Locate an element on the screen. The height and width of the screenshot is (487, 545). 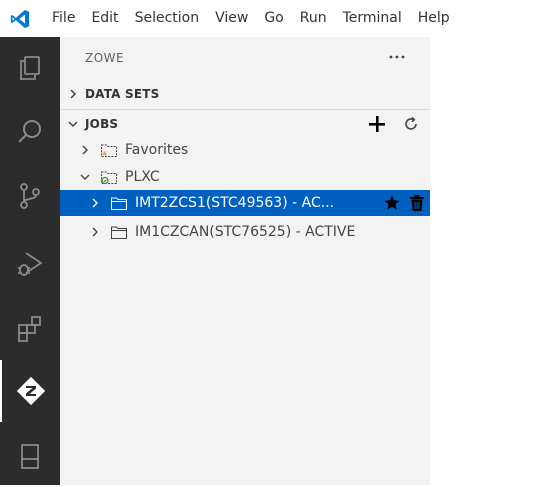
add-favorite-button is located at coordinates (392, 203).